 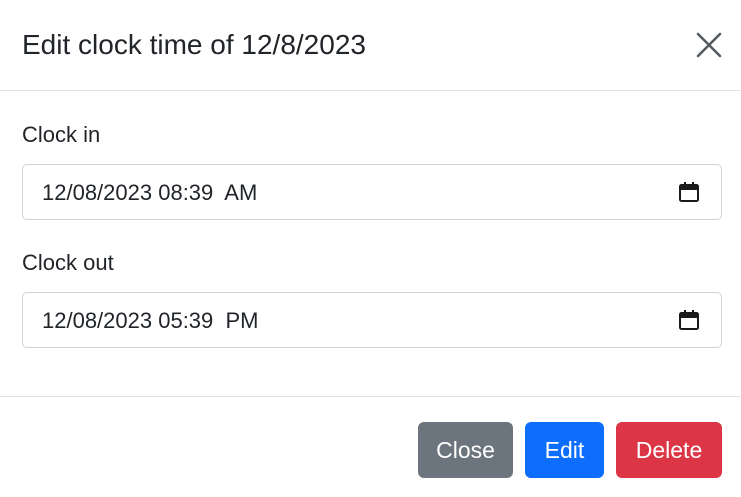 I want to click on clock-out-value: 12/08/2023 05:39 PM, so click(x=150, y=321).